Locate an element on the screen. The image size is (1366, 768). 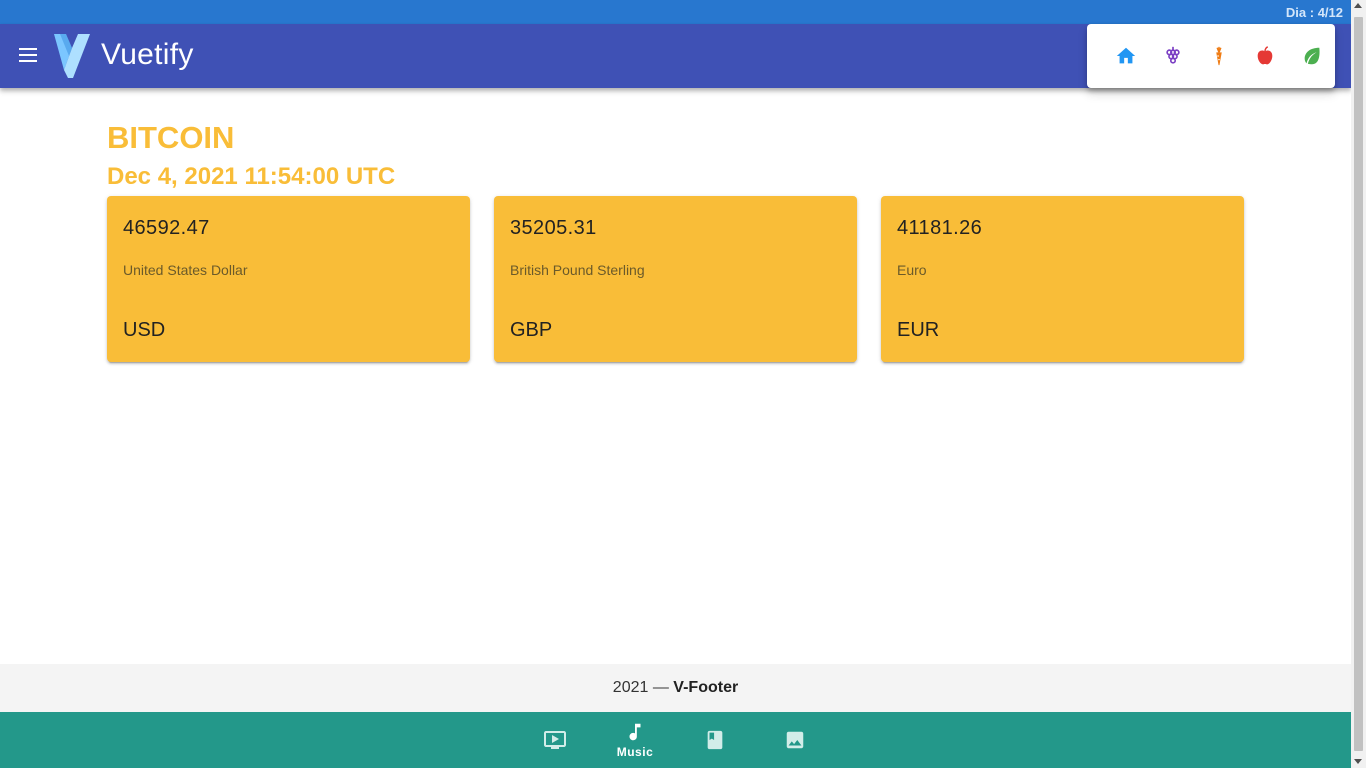
currency-name: Euro is located at coordinates (912, 270).